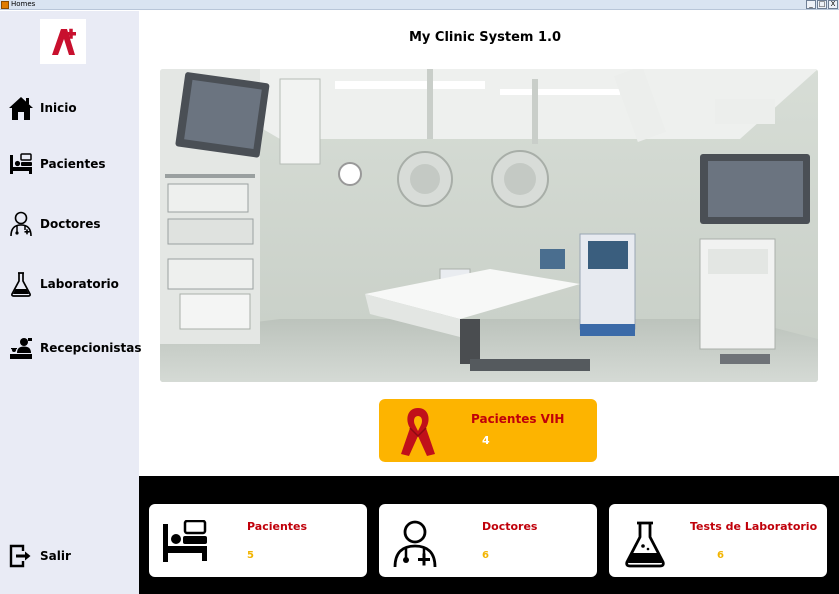 The height and width of the screenshot is (594, 839). I want to click on receptionist-icon, so click(21, 348).